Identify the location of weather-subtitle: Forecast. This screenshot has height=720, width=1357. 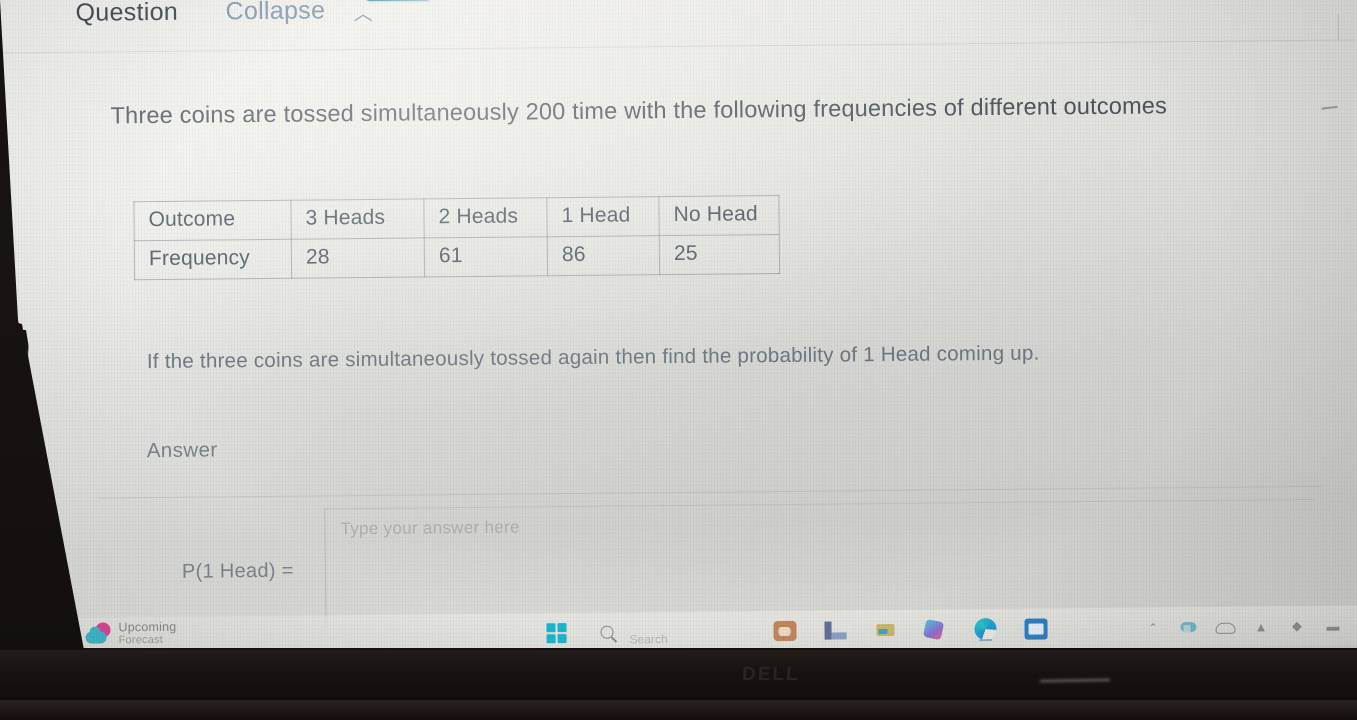
(141, 640).